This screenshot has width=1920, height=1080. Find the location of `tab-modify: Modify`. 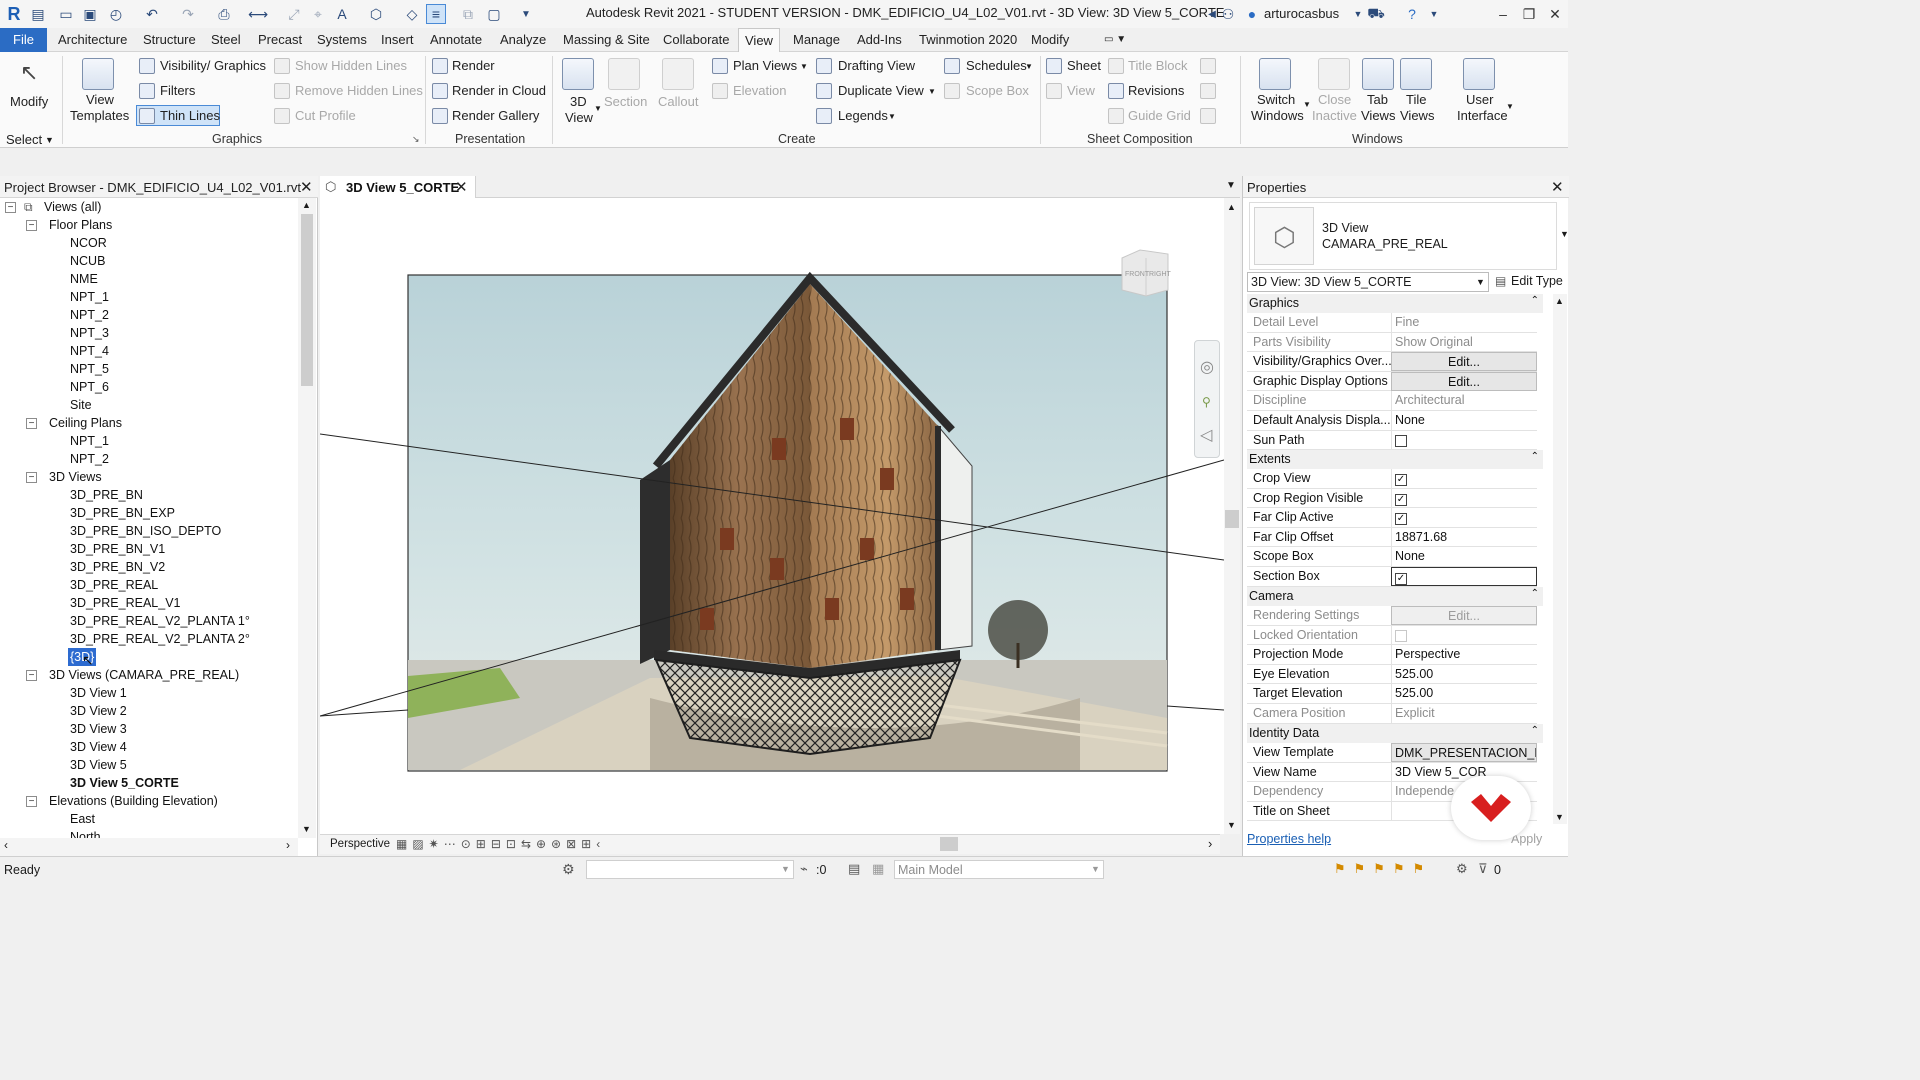

tab-modify: Modify is located at coordinates (1050, 40).